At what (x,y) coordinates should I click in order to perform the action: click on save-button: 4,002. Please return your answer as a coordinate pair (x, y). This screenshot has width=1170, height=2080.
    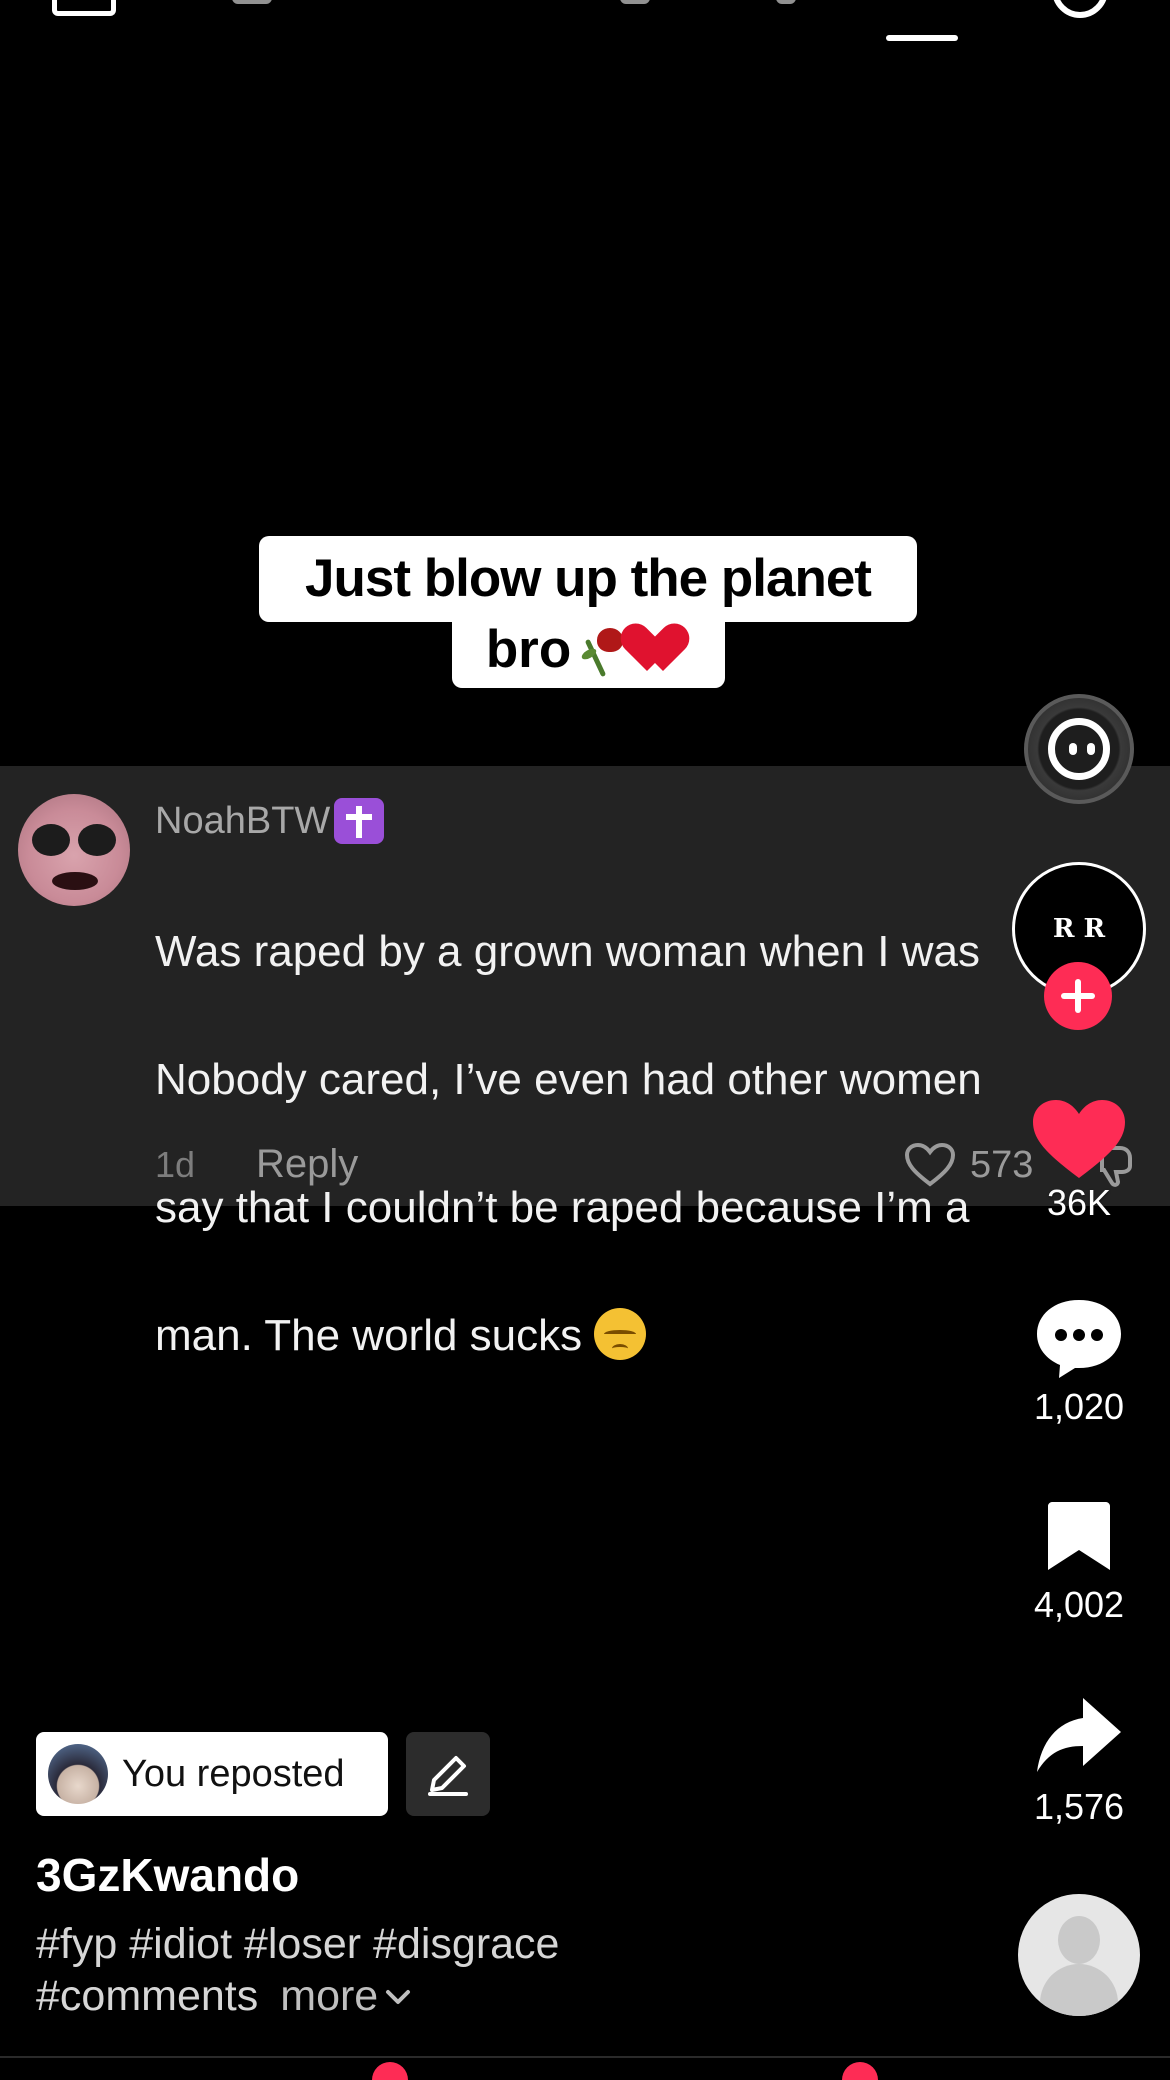
    Looking at the image, I should click on (1079, 1563).